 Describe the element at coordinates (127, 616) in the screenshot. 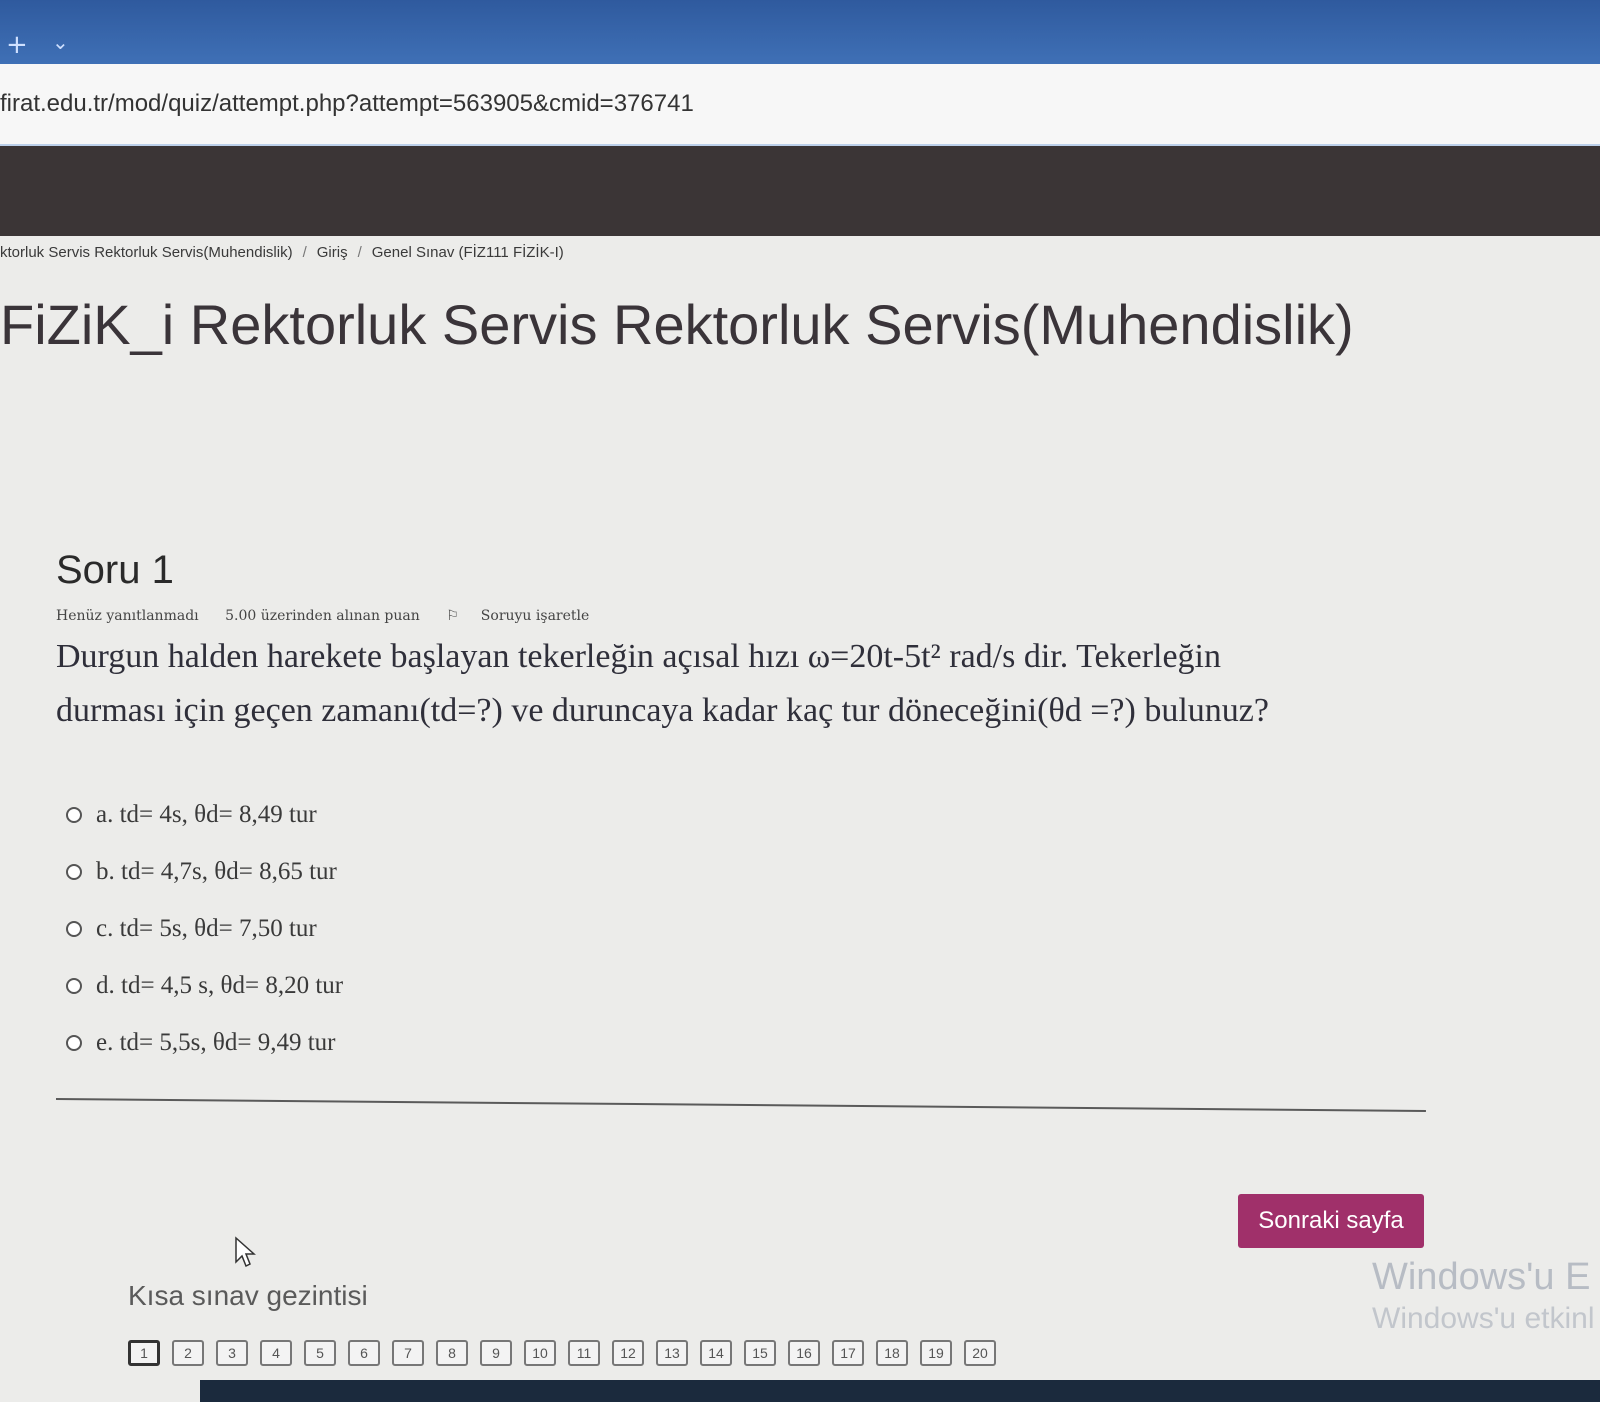

I see `question-status: Henüz yanıtlanmadı` at that location.